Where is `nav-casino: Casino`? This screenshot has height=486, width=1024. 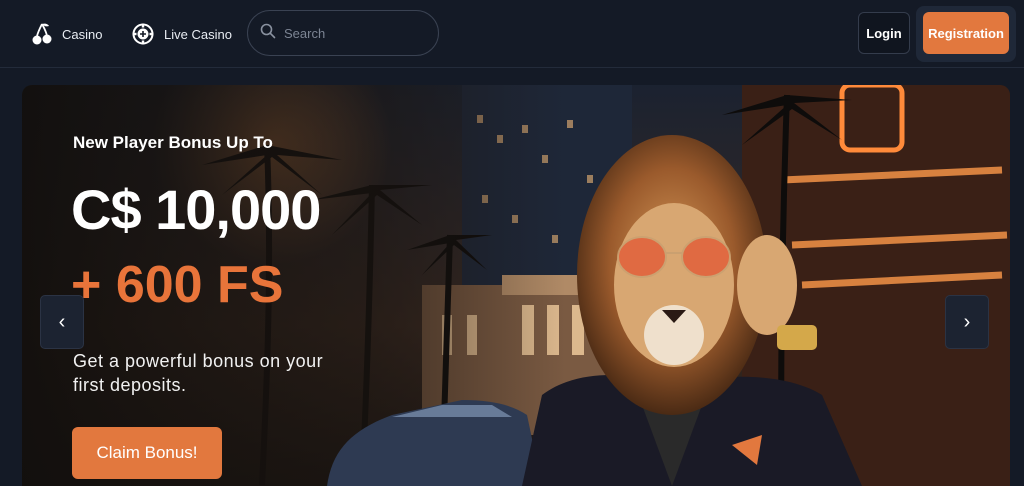
nav-casino: Casino is located at coordinates (67, 34).